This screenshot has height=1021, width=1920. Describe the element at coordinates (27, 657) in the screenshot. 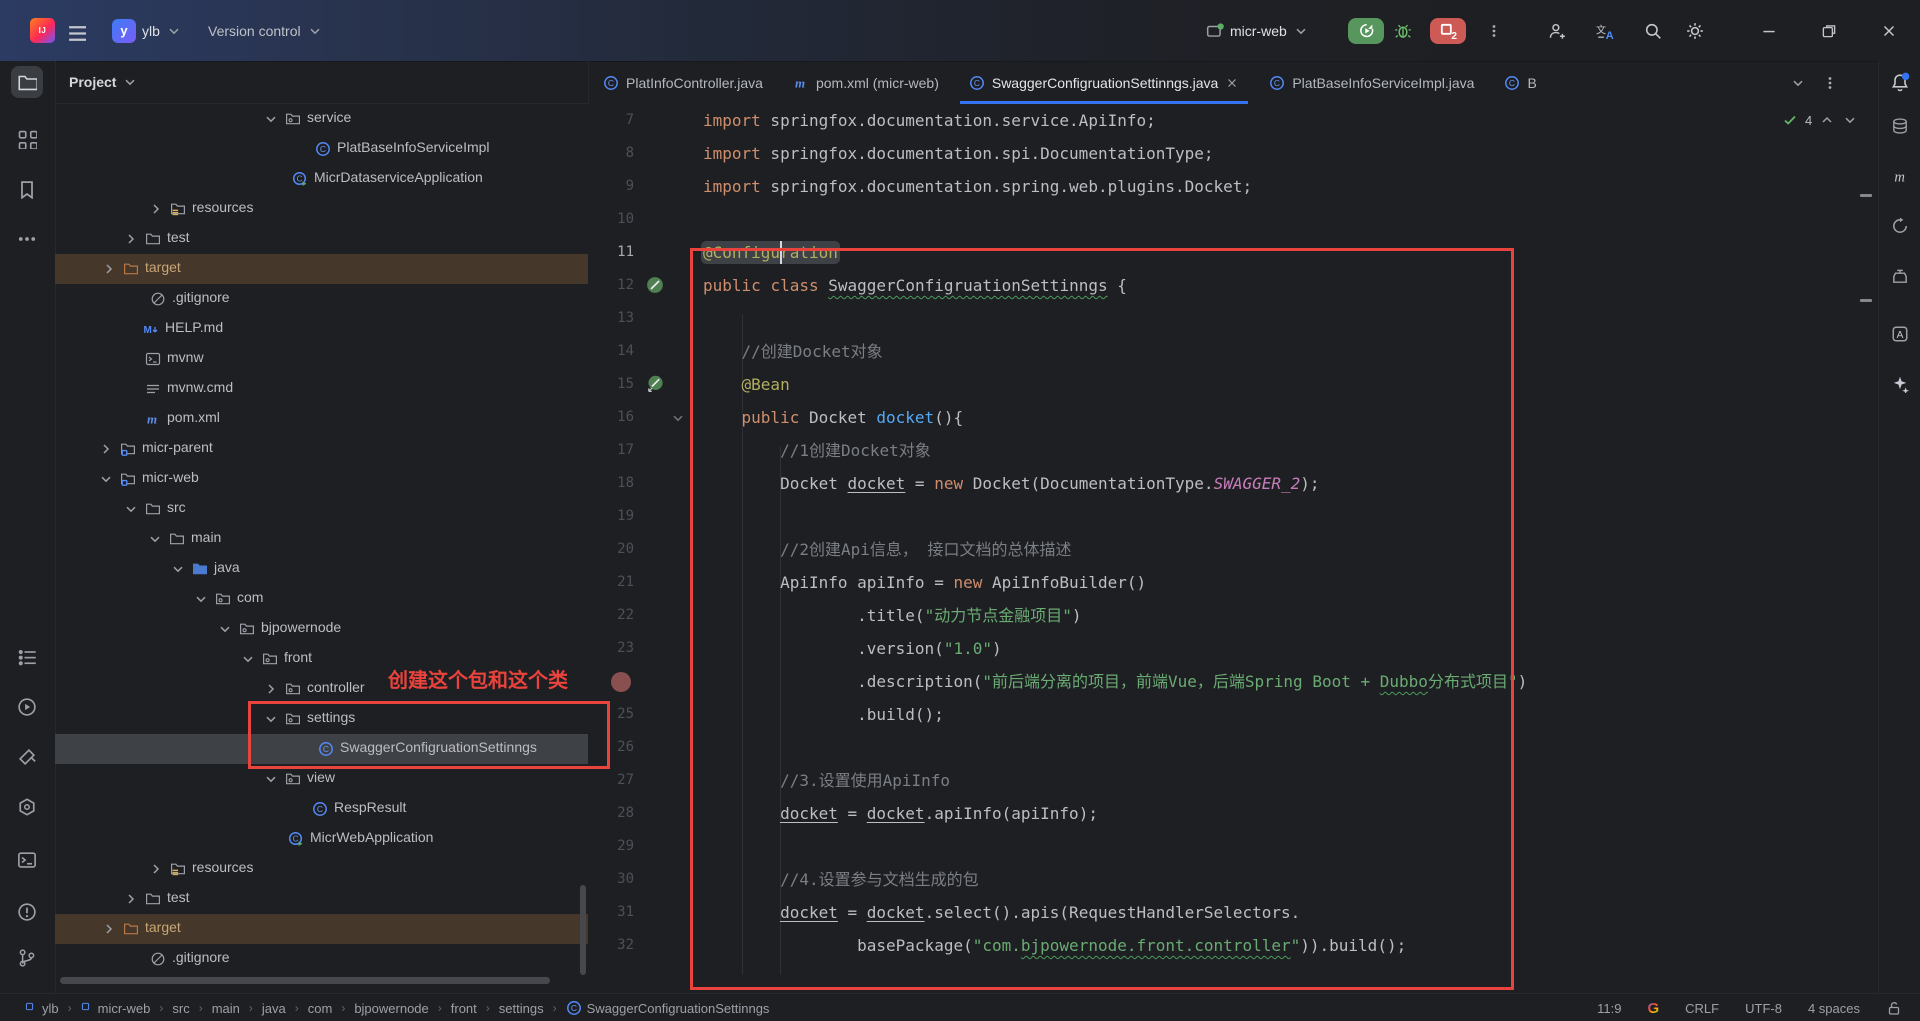

I see `todo-icon` at that location.